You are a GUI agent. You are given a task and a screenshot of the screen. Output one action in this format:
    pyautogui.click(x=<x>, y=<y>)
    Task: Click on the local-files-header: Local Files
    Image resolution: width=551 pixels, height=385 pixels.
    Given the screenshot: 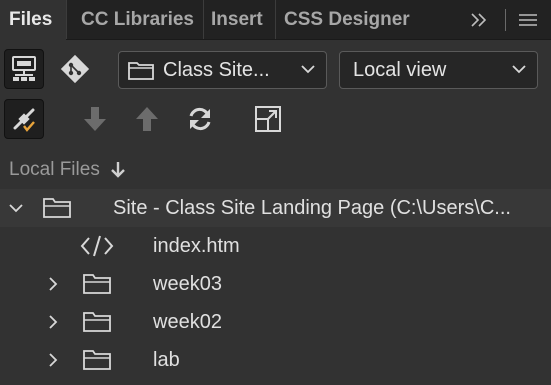 What is the action you would take?
    pyautogui.click(x=68, y=170)
    